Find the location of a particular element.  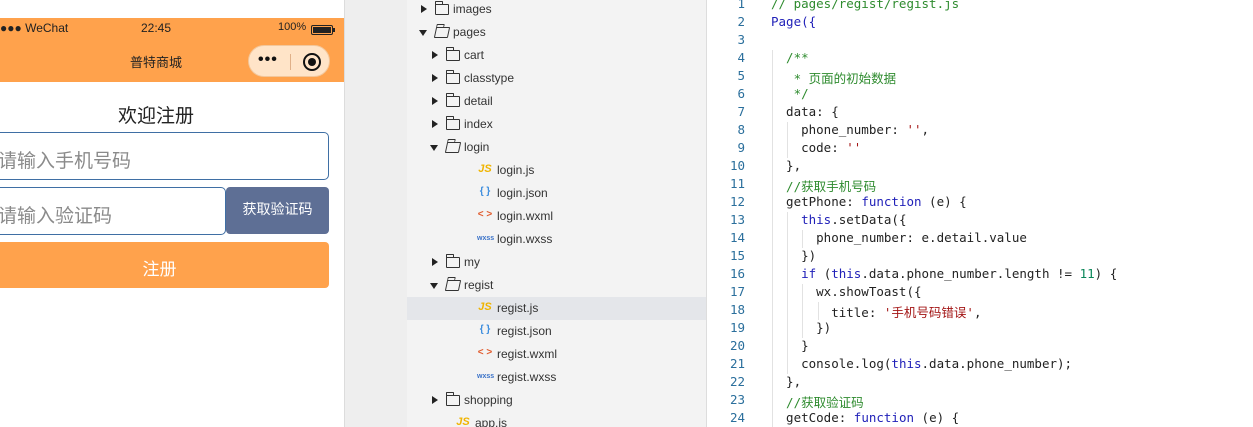

code-token: //获取验证码 is located at coordinates (817, 402).